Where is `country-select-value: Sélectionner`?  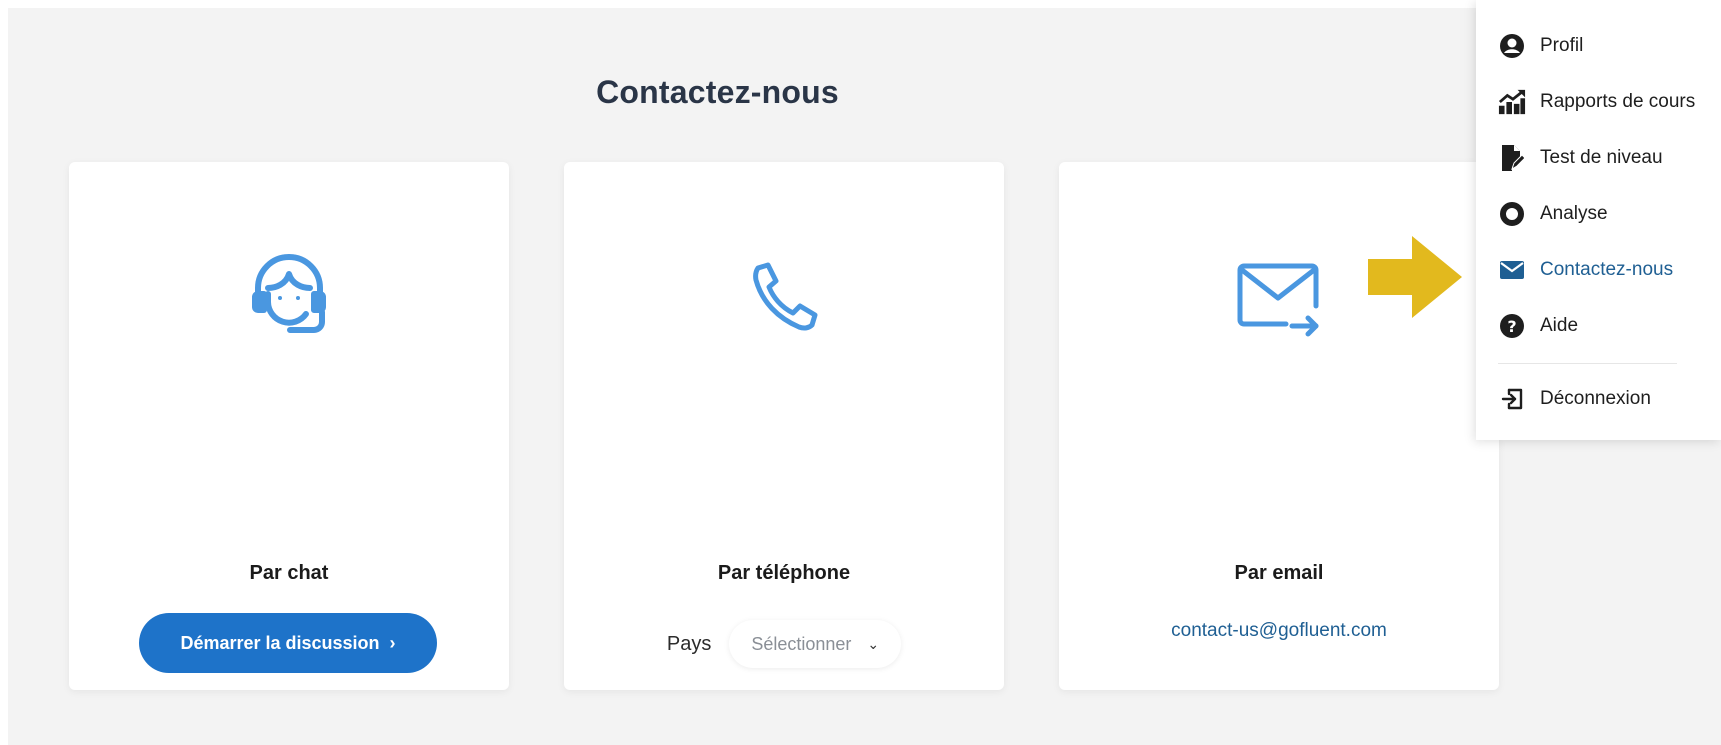 country-select-value: Sélectionner is located at coordinates (801, 643).